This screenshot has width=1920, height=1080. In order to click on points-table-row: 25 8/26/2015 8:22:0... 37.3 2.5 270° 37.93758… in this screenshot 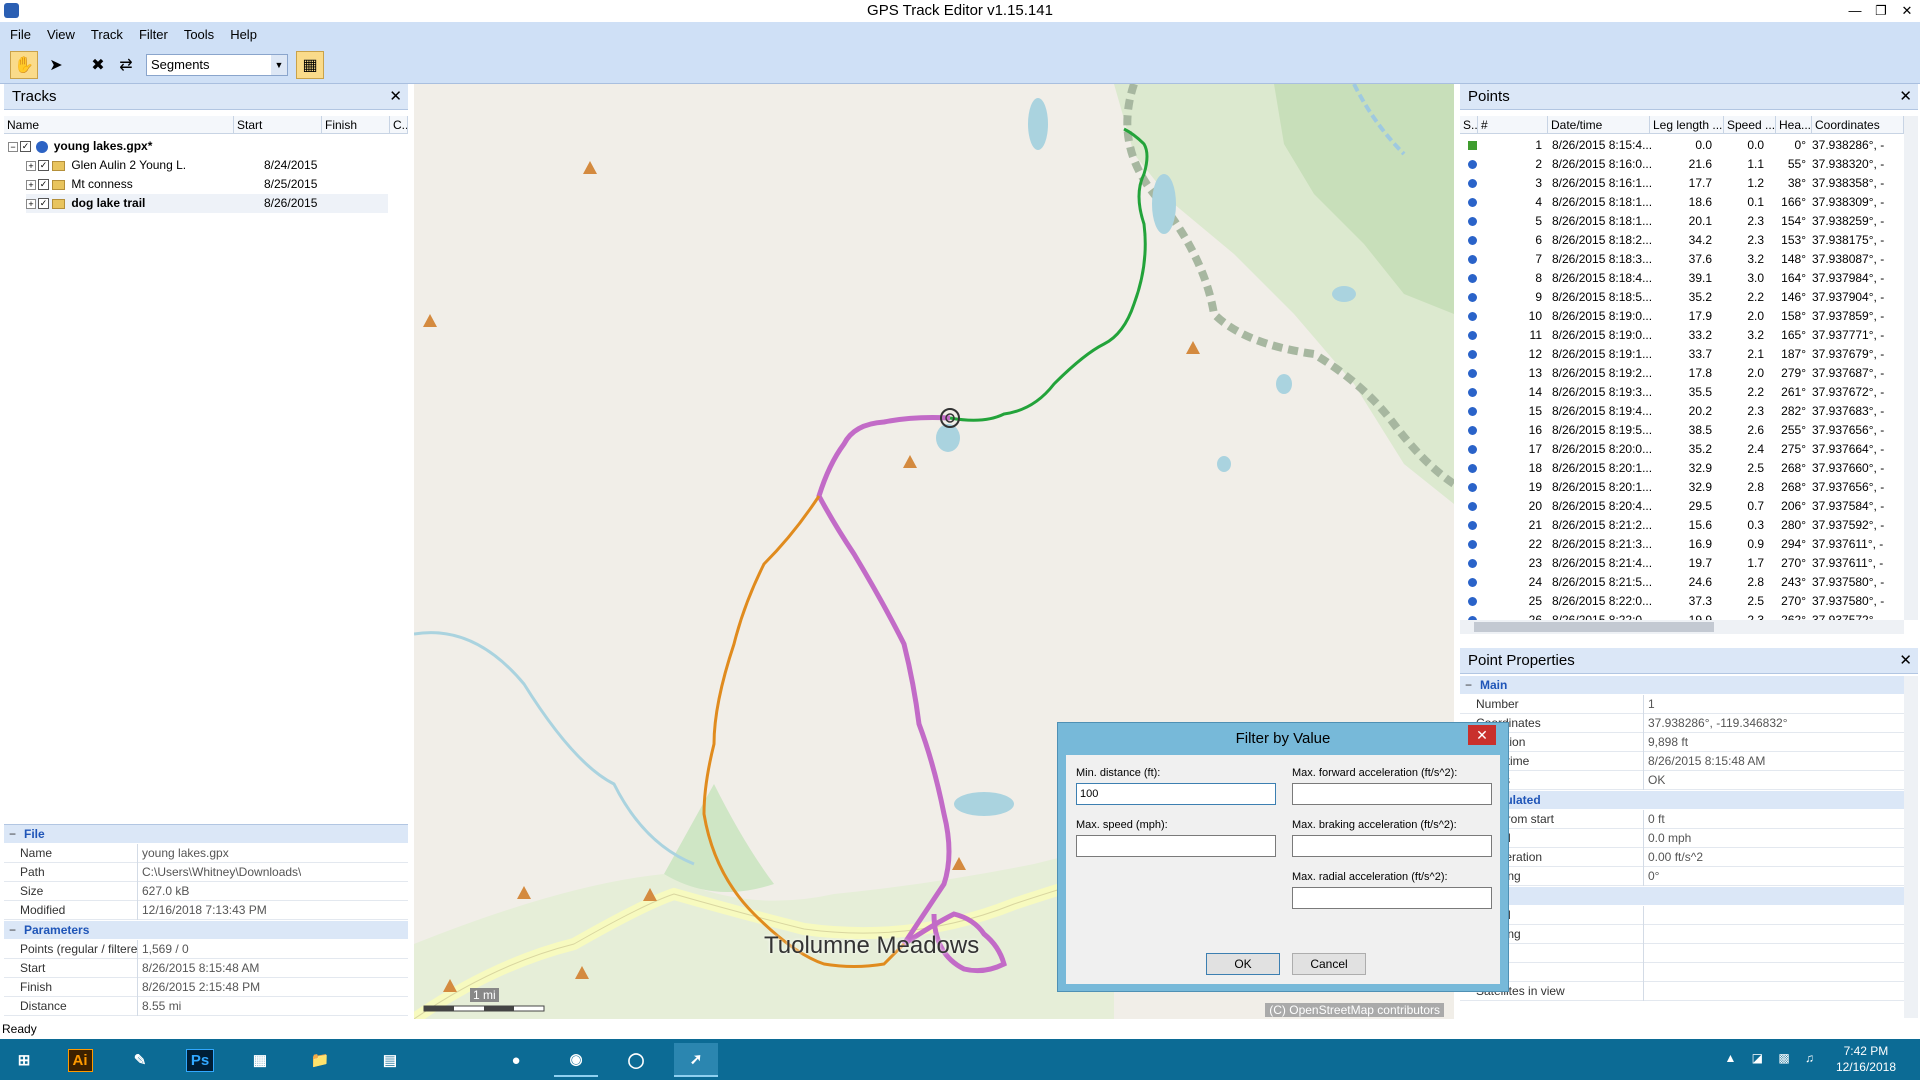, I will do `click(1682, 601)`.